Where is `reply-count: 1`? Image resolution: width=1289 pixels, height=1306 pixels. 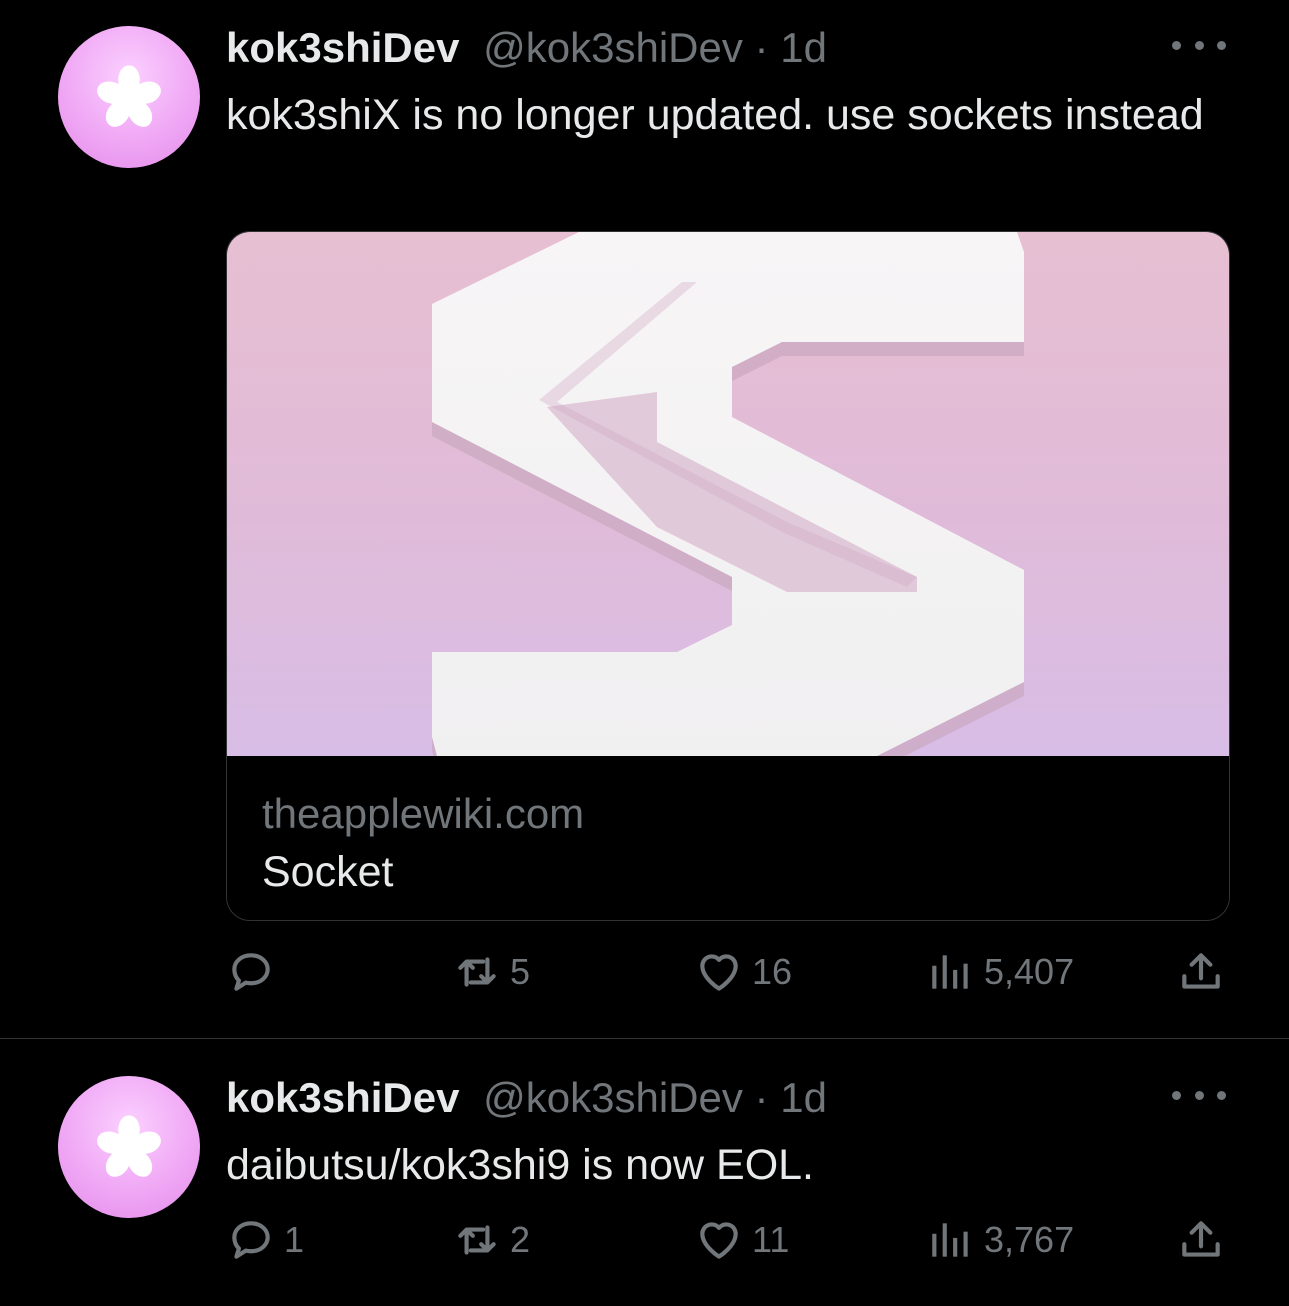 reply-count: 1 is located at coordinates (294, 1239).